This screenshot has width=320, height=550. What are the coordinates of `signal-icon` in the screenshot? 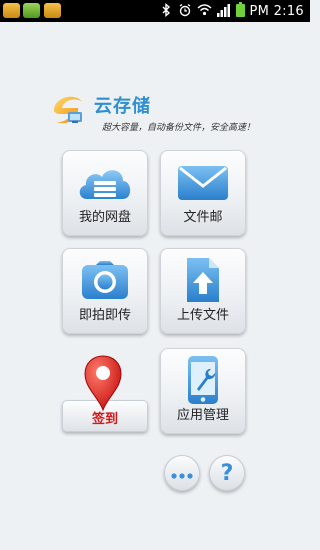 It's located at (223, 11).